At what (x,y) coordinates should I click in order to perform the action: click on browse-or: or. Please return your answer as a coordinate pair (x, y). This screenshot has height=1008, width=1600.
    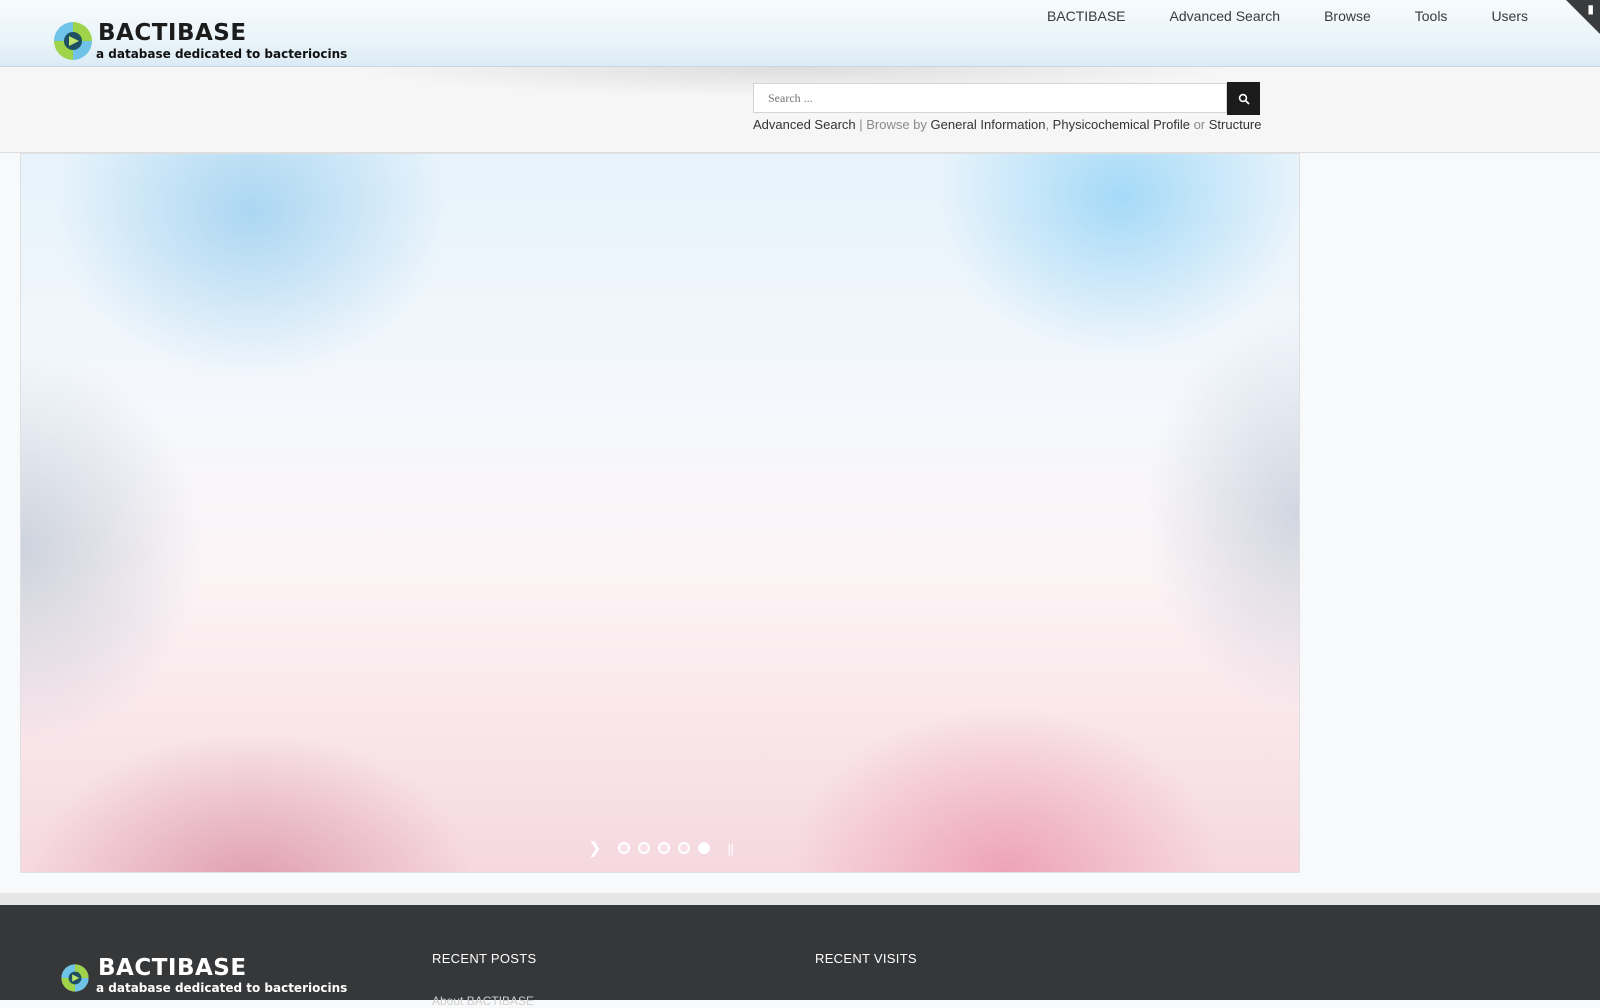
    Looking at the image, I should click on (1199, 124).